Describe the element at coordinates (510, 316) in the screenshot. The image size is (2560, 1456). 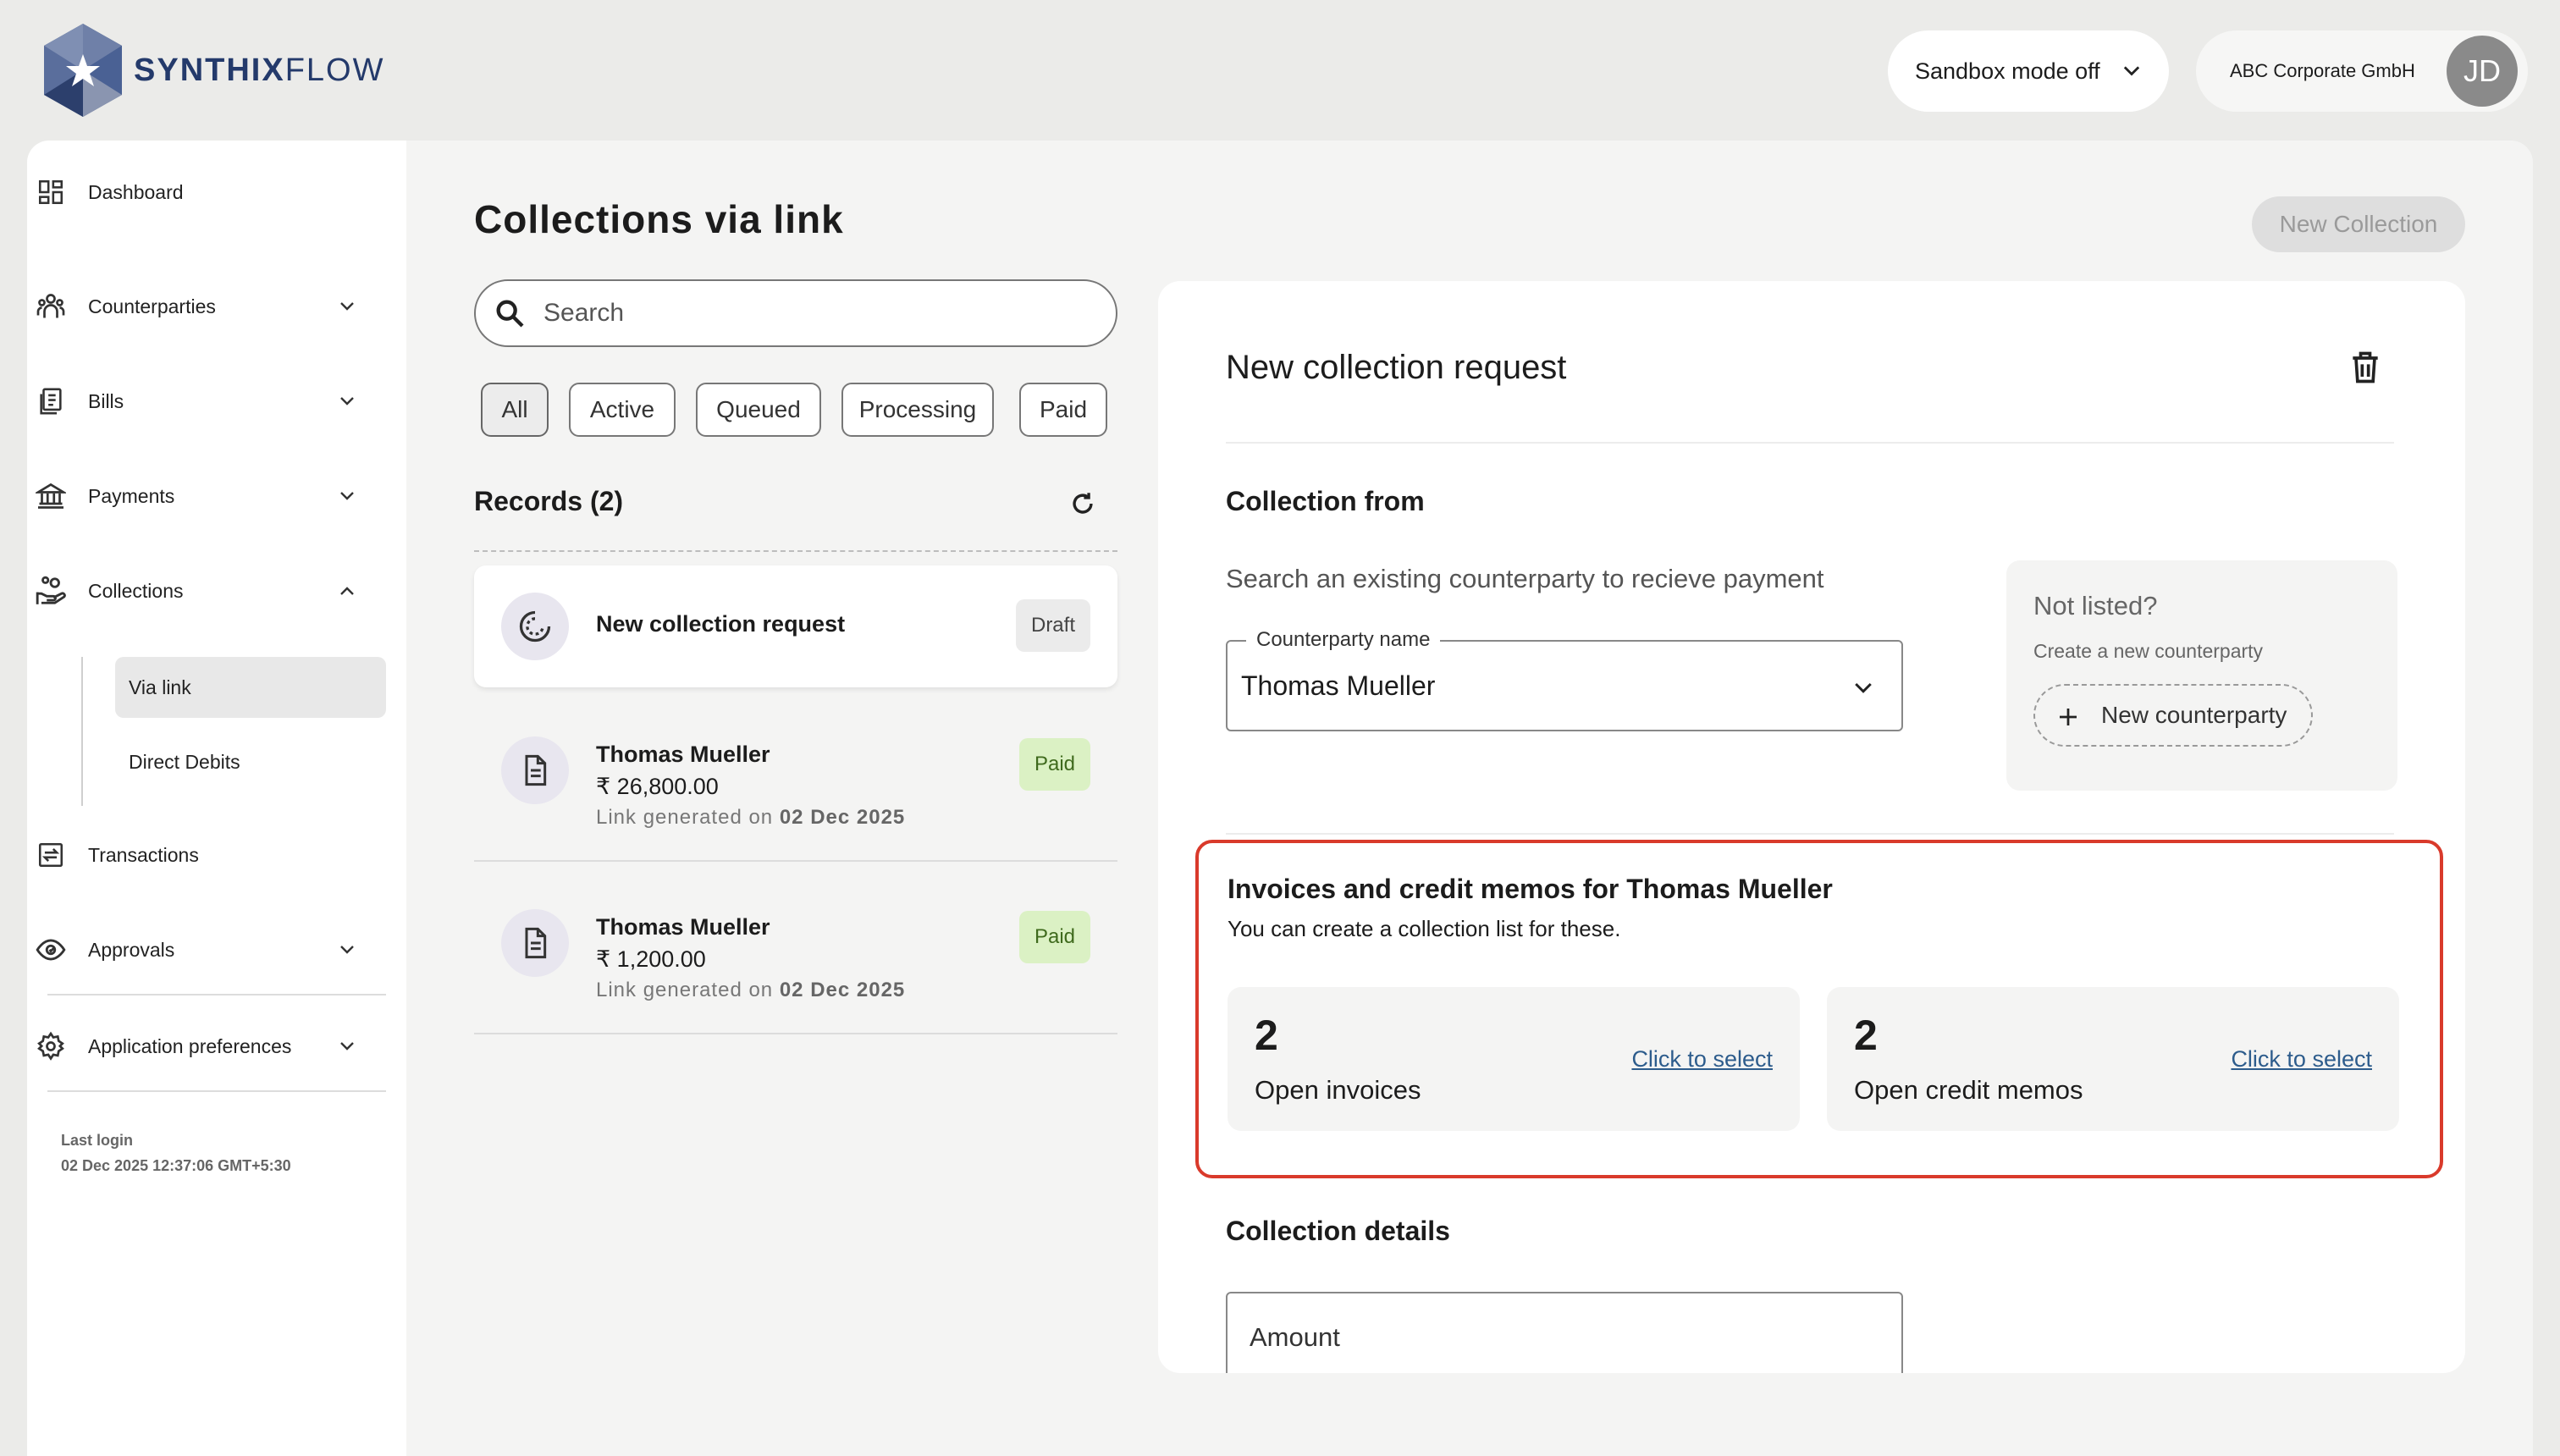
I see `search-icon` at that location.